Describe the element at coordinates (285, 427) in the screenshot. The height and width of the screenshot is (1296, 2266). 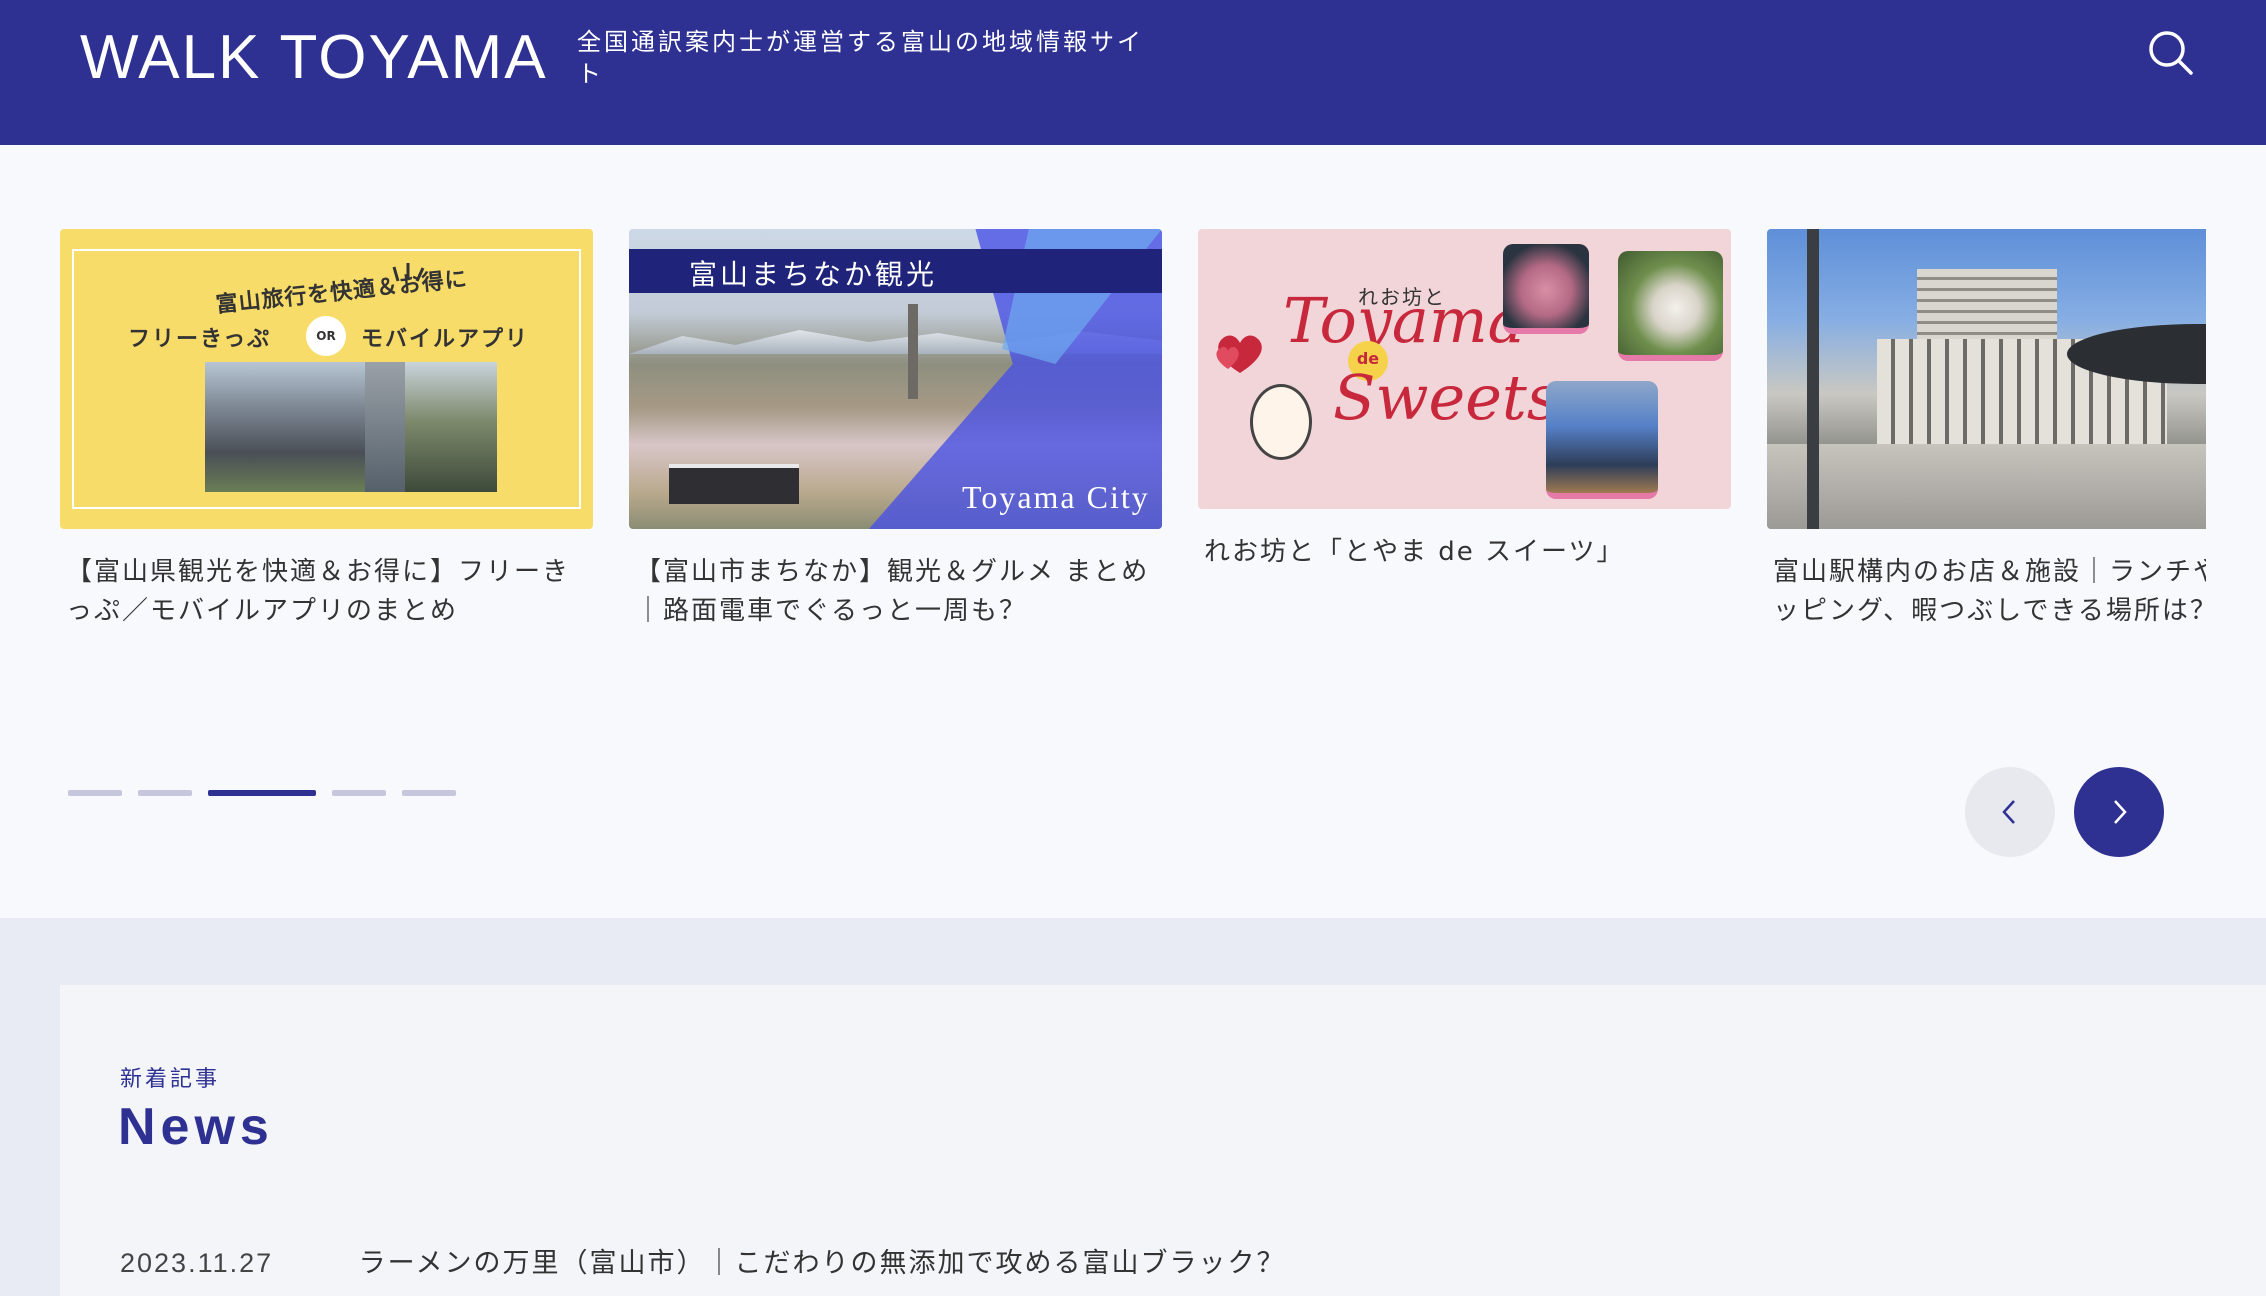
I see `thumbnail-photo-building` at that location.